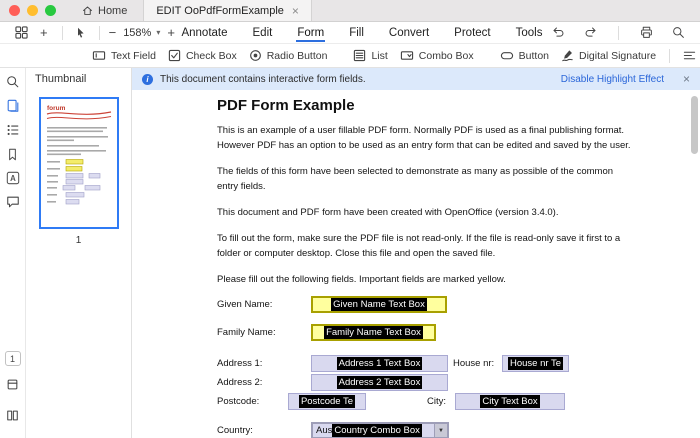  I want to click on home-icon, so click(87, 10).